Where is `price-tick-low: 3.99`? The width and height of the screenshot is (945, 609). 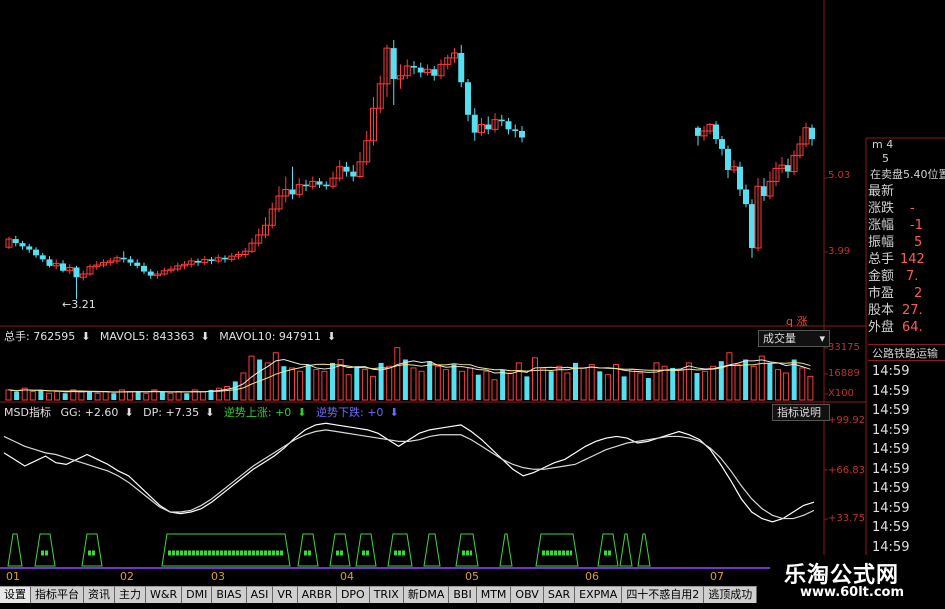 price-tick-low: 3.99 is located at coordinates (839, 251).